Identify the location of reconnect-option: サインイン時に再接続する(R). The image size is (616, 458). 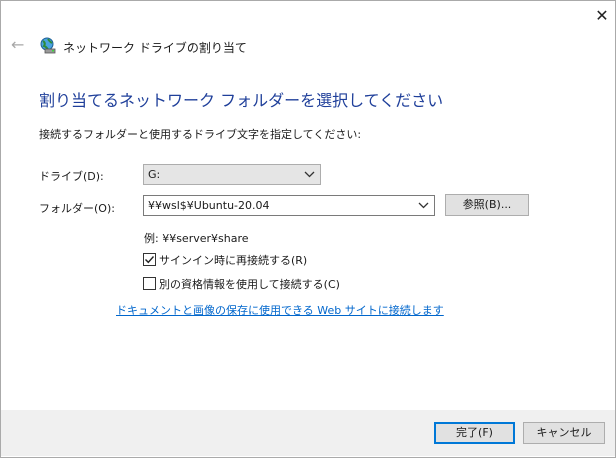
(243, 260).